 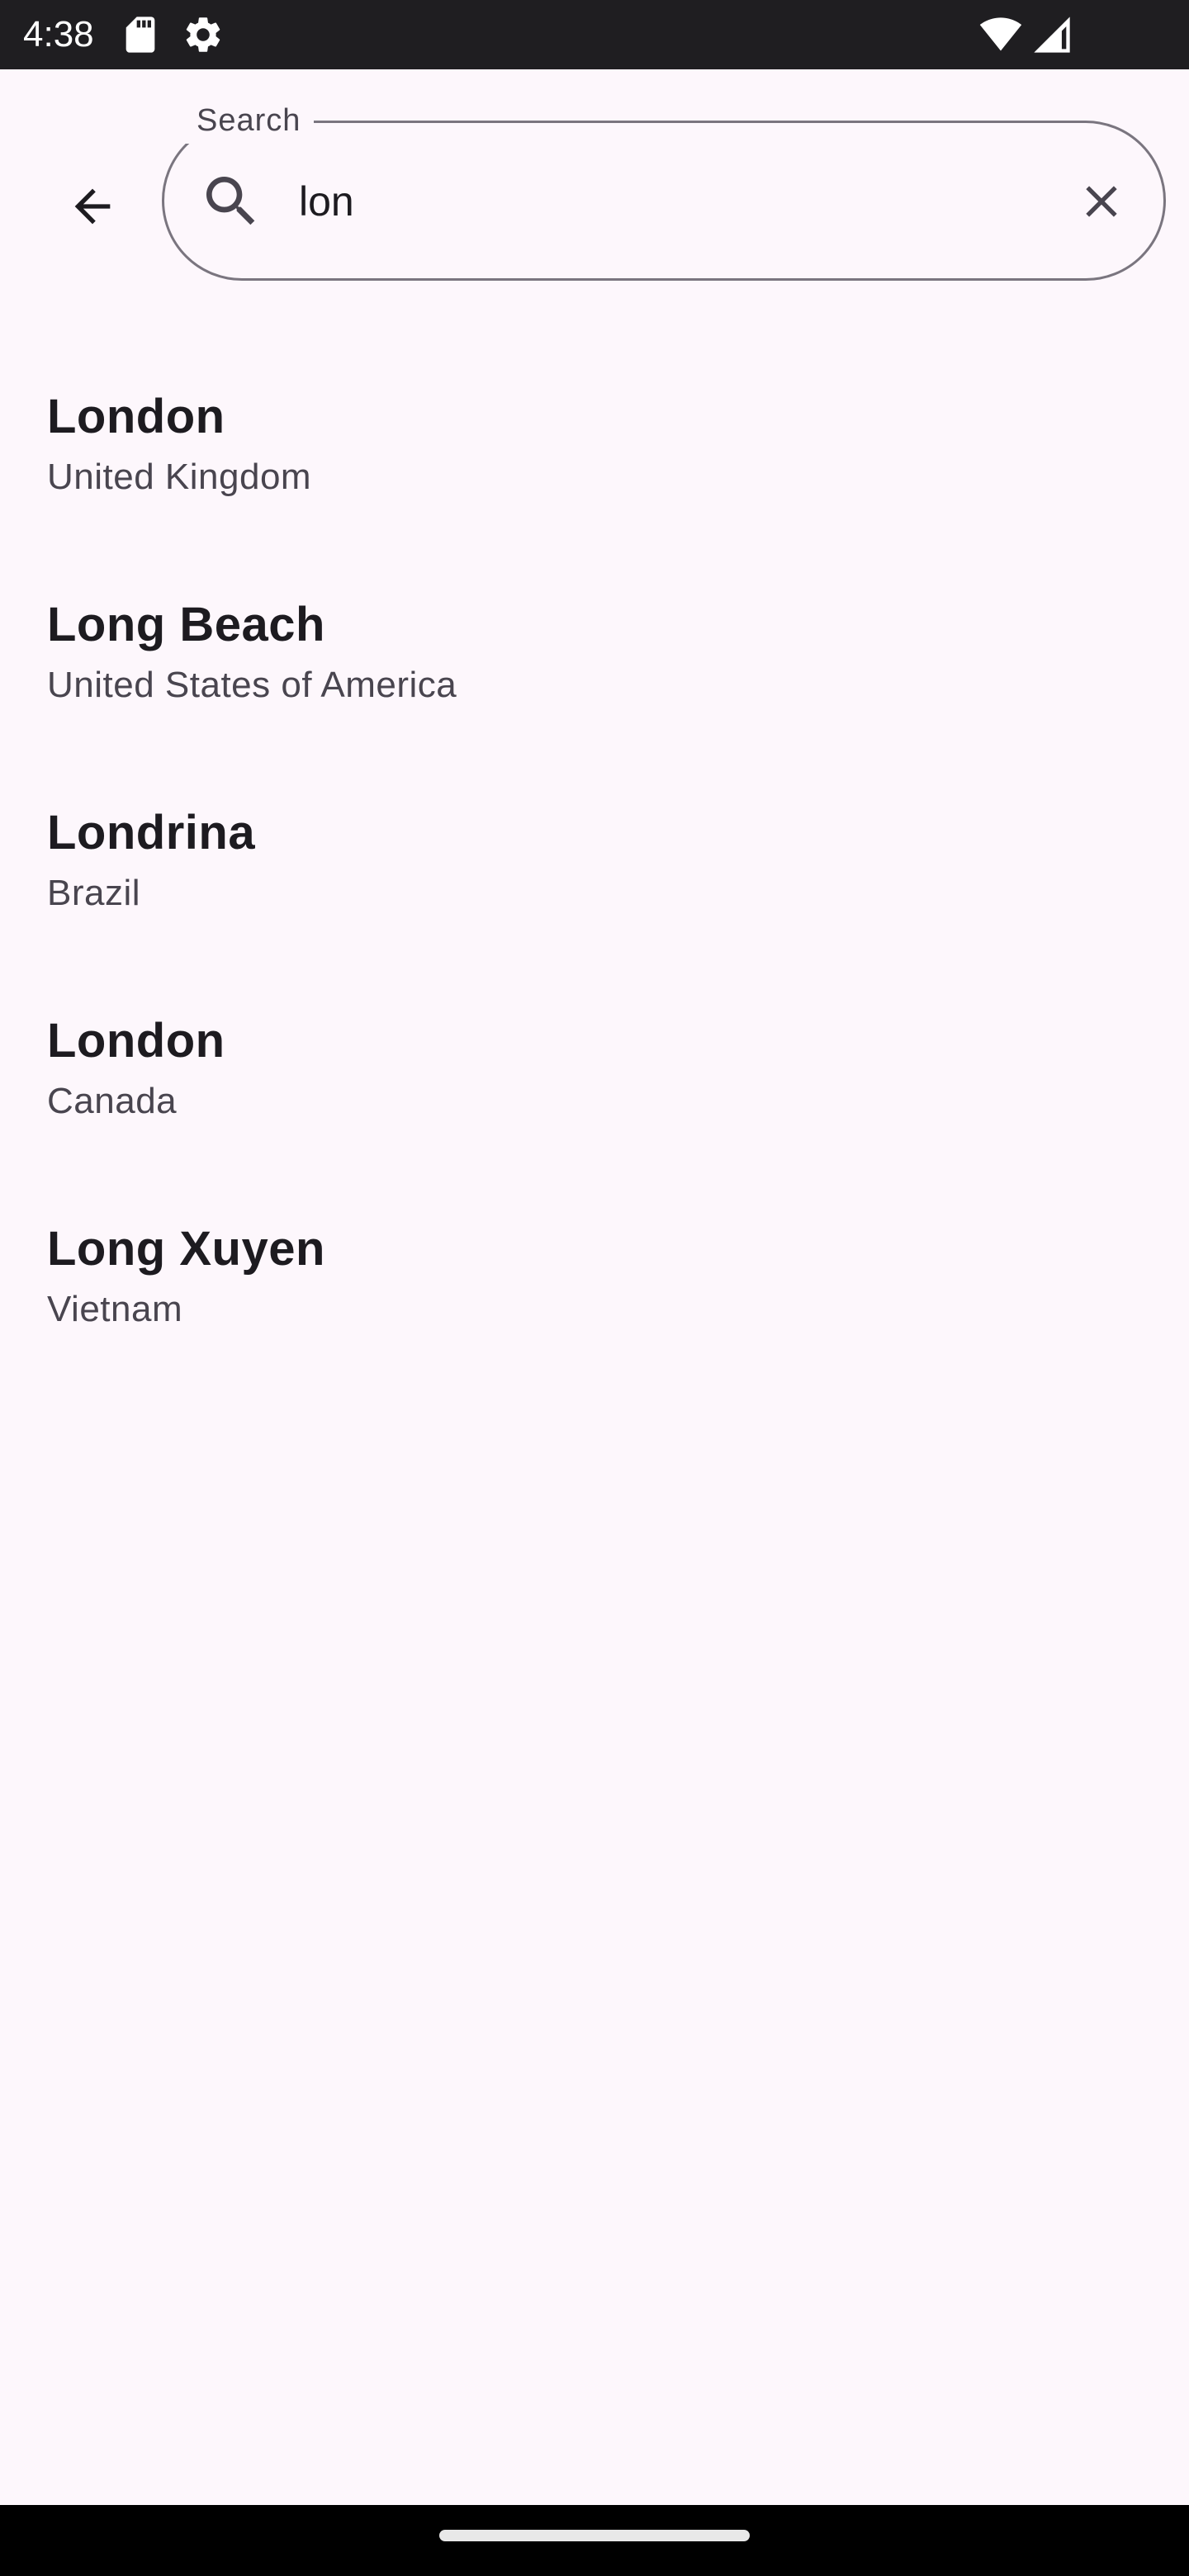 I want to click on search-input, so click(x=670, y=201).